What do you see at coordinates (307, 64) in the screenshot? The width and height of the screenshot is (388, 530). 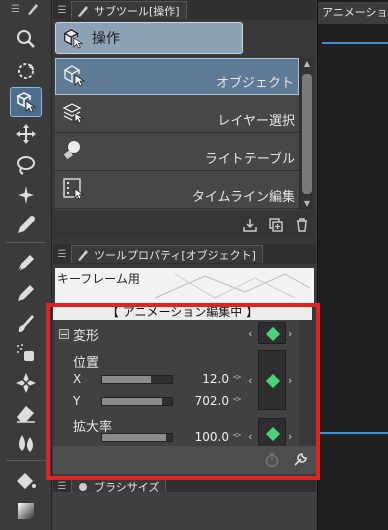 I see `scroll-up-icon: ▲` at bounding box center [307, 64].